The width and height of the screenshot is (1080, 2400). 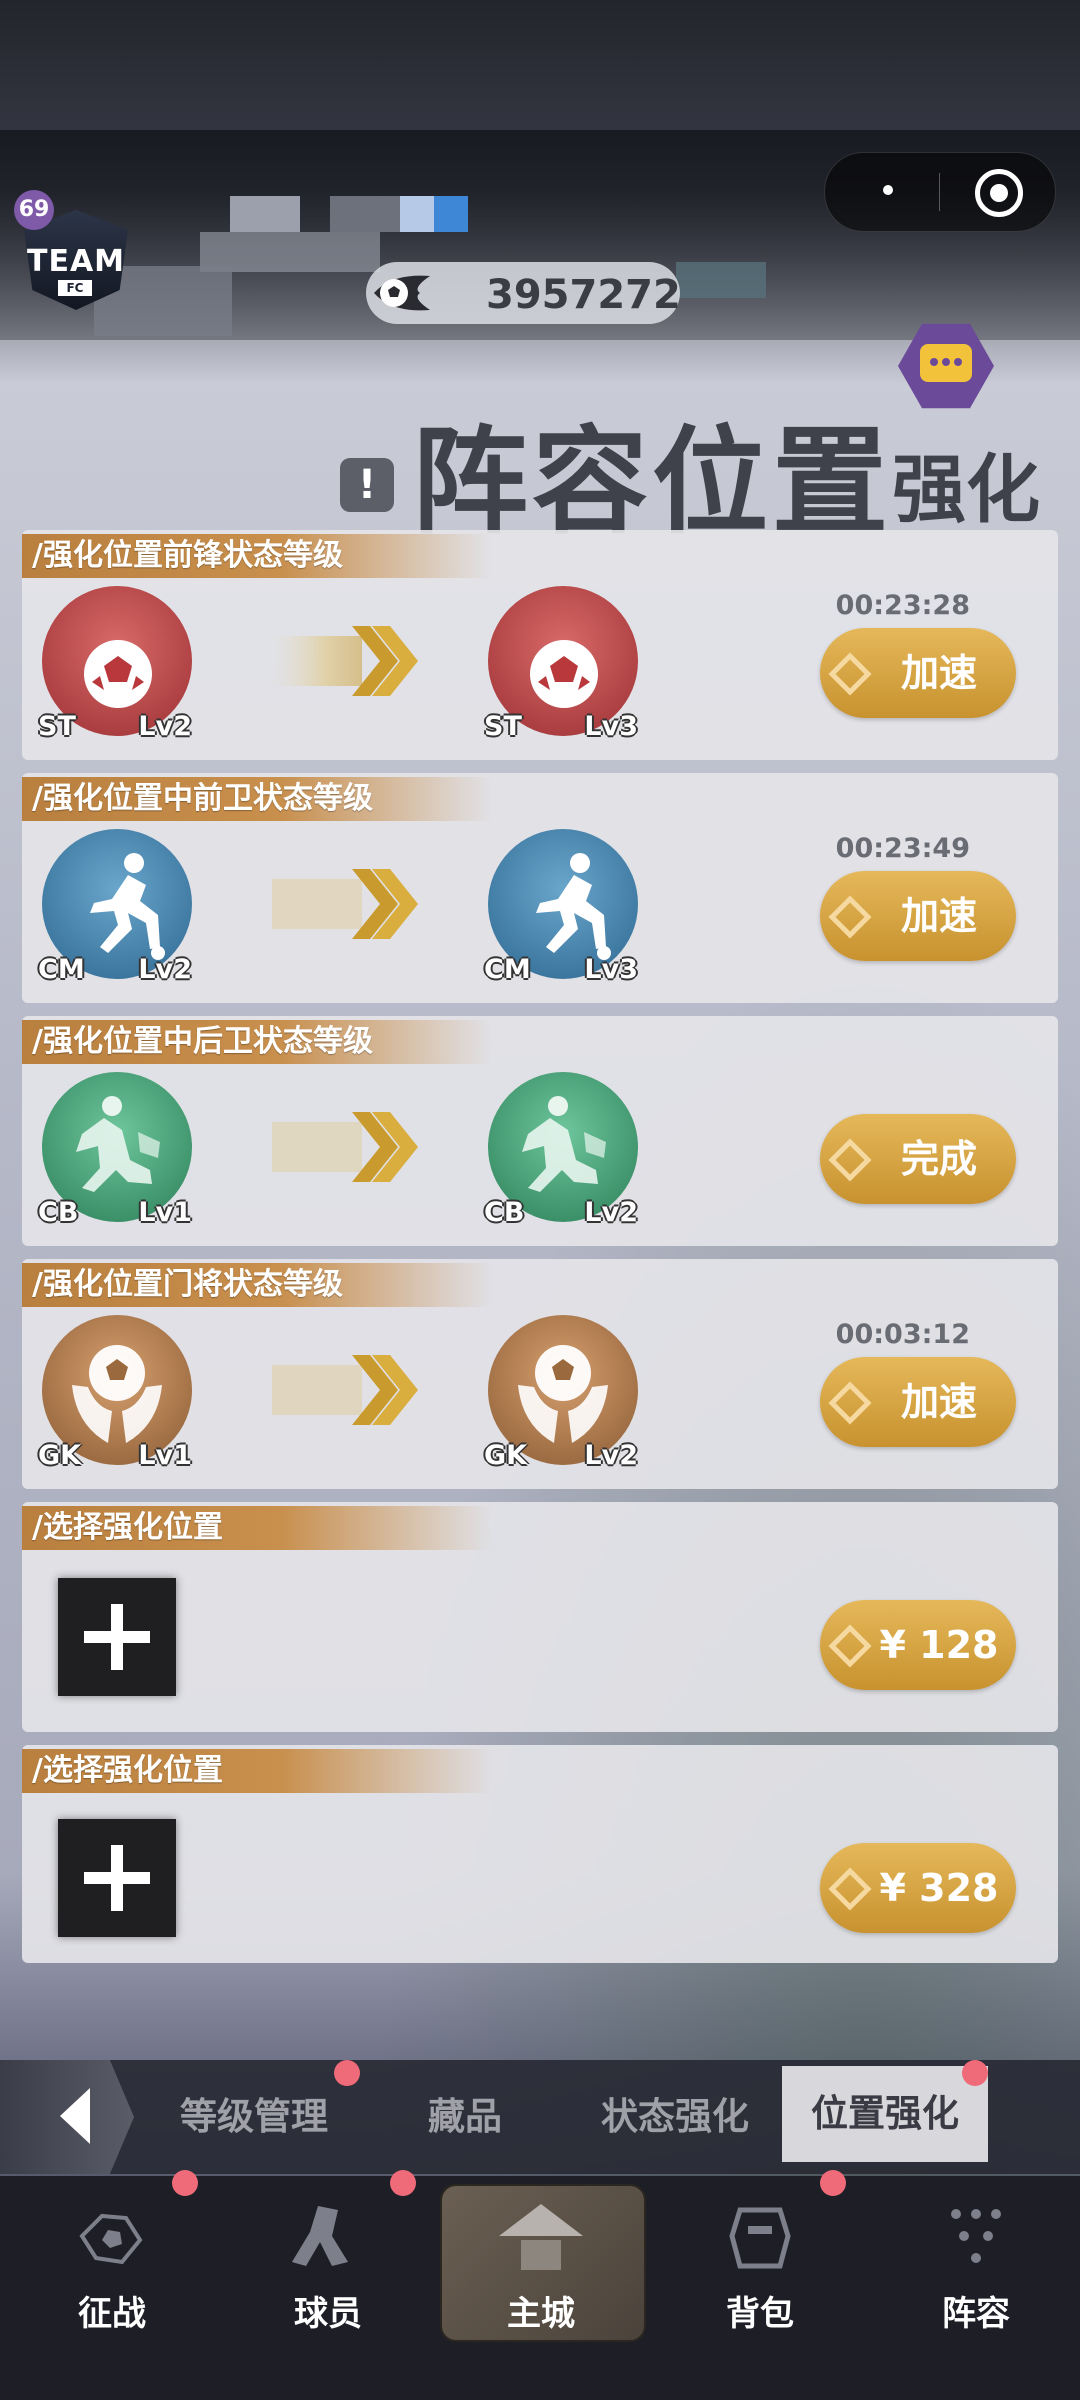 I want to click on team-logo: 69 TEAM FC, so click(x=73, y=255).